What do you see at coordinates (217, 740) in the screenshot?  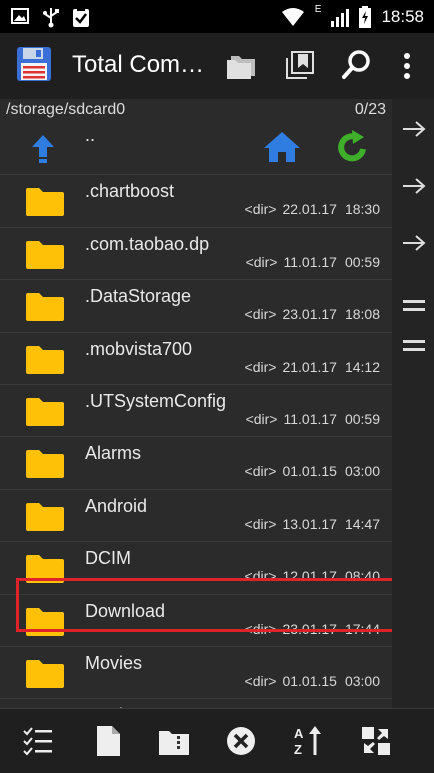 I see `bottom-toolbar: A Z` at bounding box center [217, 740].